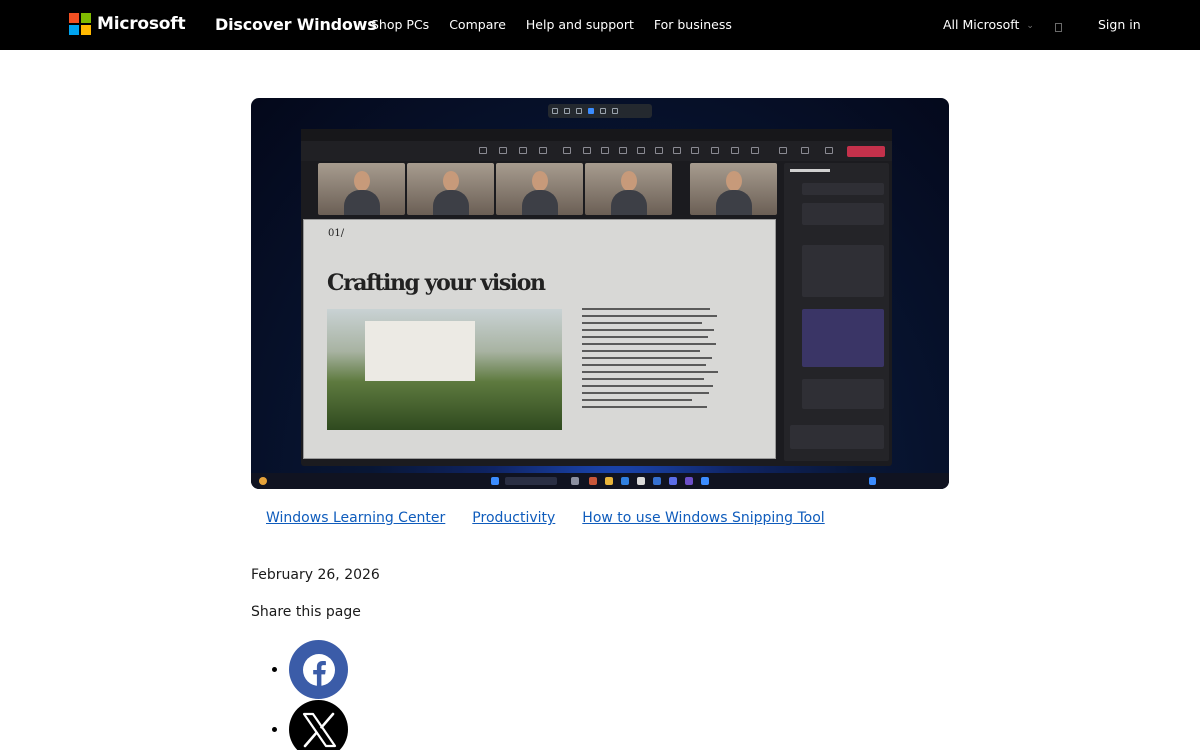  I want to click on nav-link-help-and-support: Help and support, so click(580, 24).